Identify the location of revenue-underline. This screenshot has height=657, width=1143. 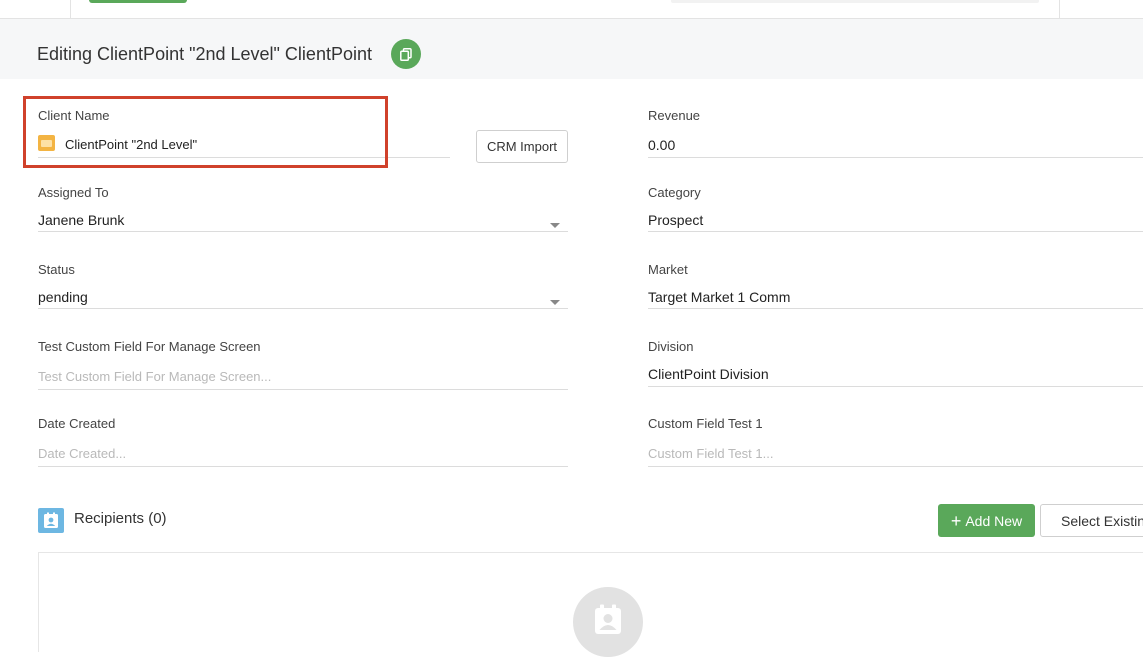
(895, 157).